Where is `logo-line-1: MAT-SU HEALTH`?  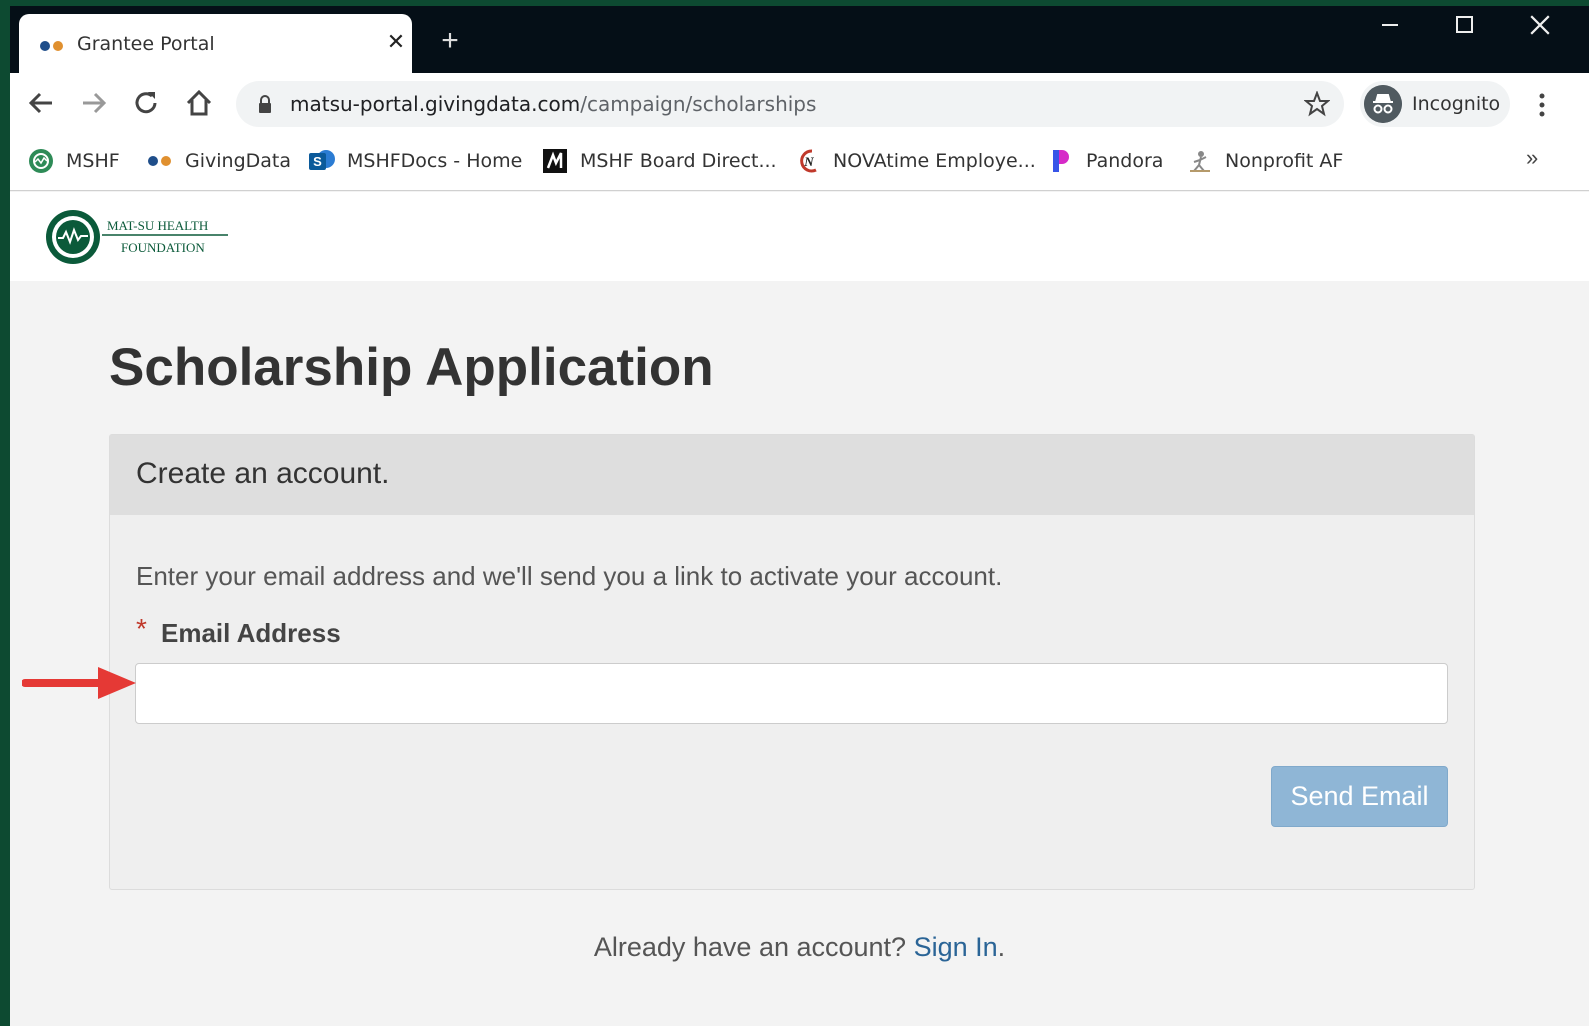 logo-line-1: MAT-SU HEALTH is located at coordinates (157, 225).